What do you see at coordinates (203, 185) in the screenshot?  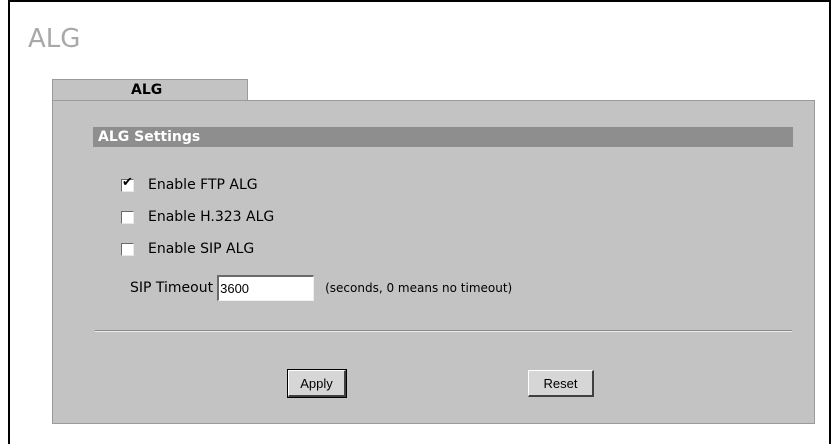 I see `ftp-alg-label: Enable FTP ALG` at bounding box center [203, 185].